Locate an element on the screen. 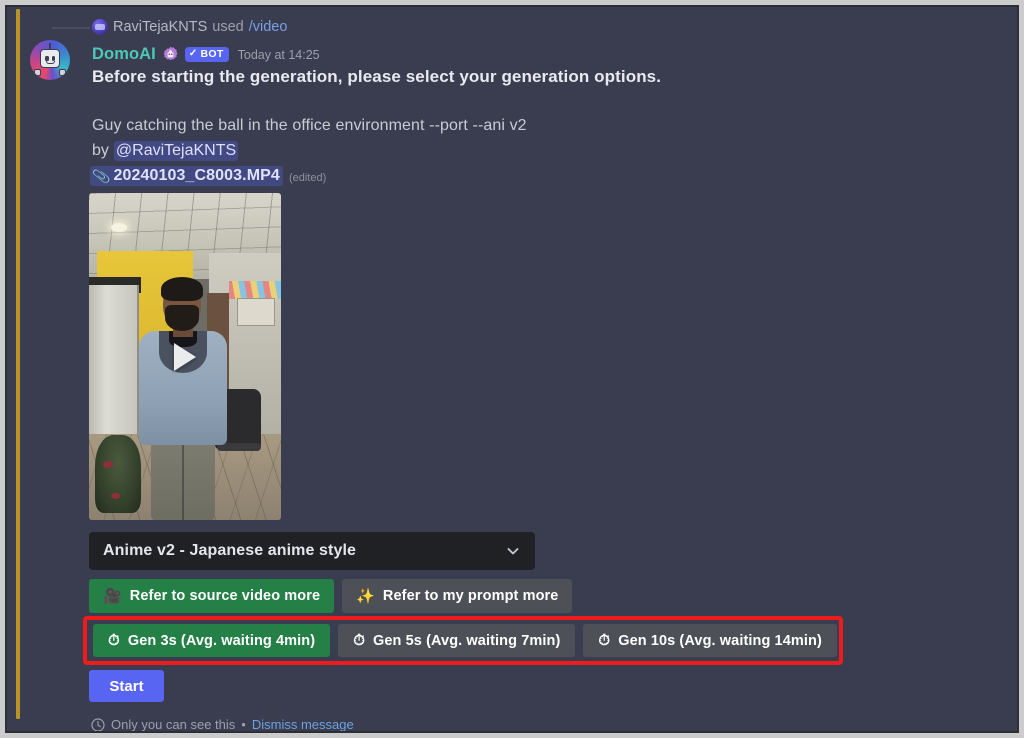 Image resolution: width=1024 pixels, height=738 pixels. bot-badge: ✓ BOT is located at coordinates (206, 54).